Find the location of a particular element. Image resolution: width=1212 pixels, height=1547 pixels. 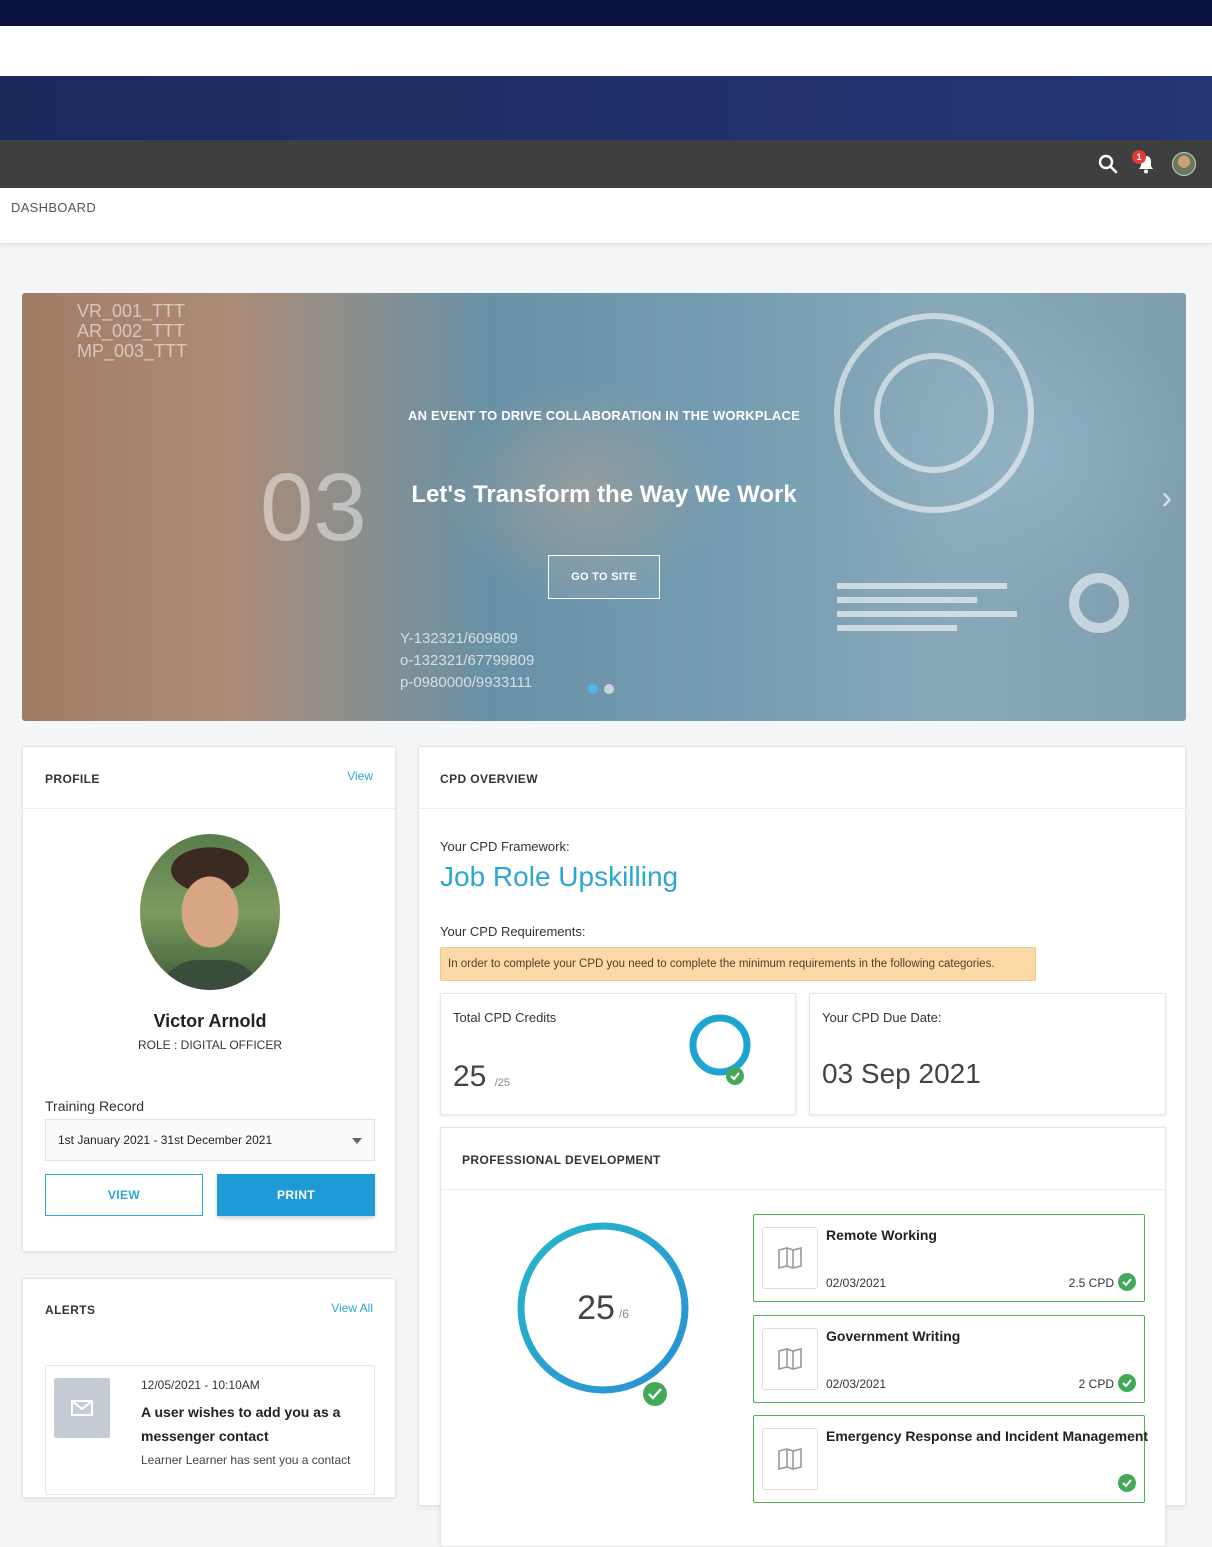

profile-role: ROLE : DIGITAL OFFICER is located at coordinates (210, 1045).